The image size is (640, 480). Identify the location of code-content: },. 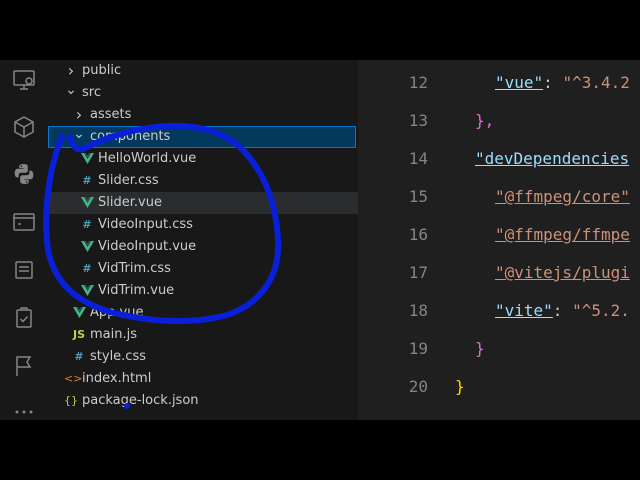
(484, 121).